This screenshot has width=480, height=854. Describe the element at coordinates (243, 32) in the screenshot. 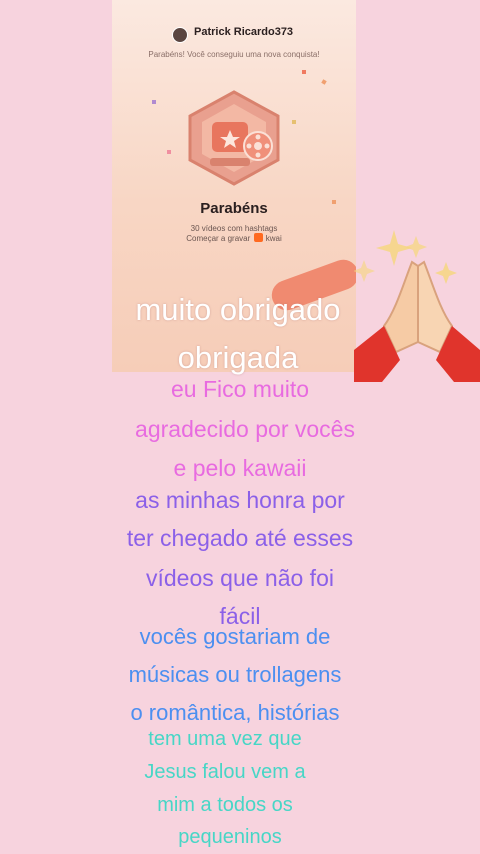

I see `username: Patrick Ricardo373` at that location.